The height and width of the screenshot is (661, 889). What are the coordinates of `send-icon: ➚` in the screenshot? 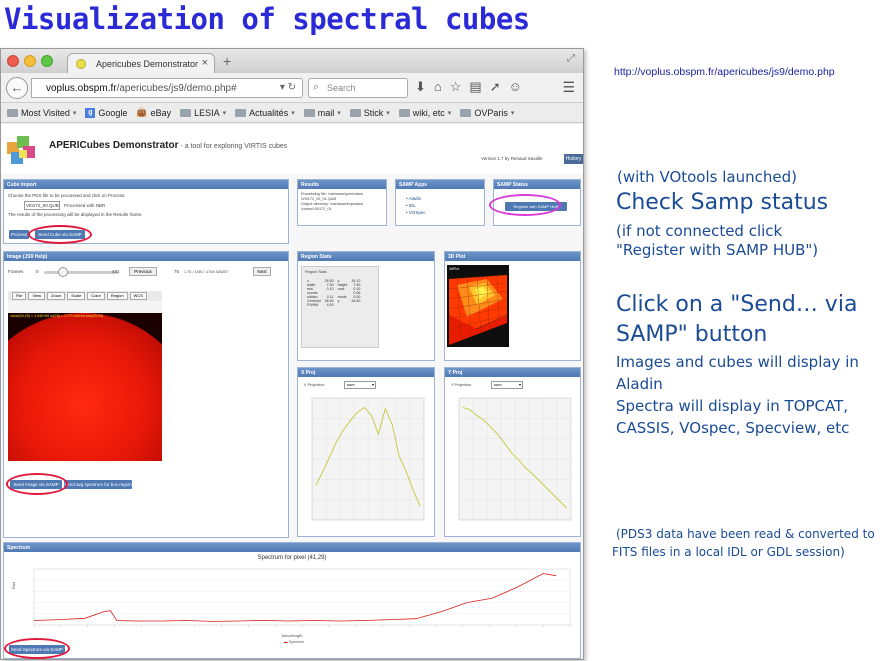 It's located at (495, 87).